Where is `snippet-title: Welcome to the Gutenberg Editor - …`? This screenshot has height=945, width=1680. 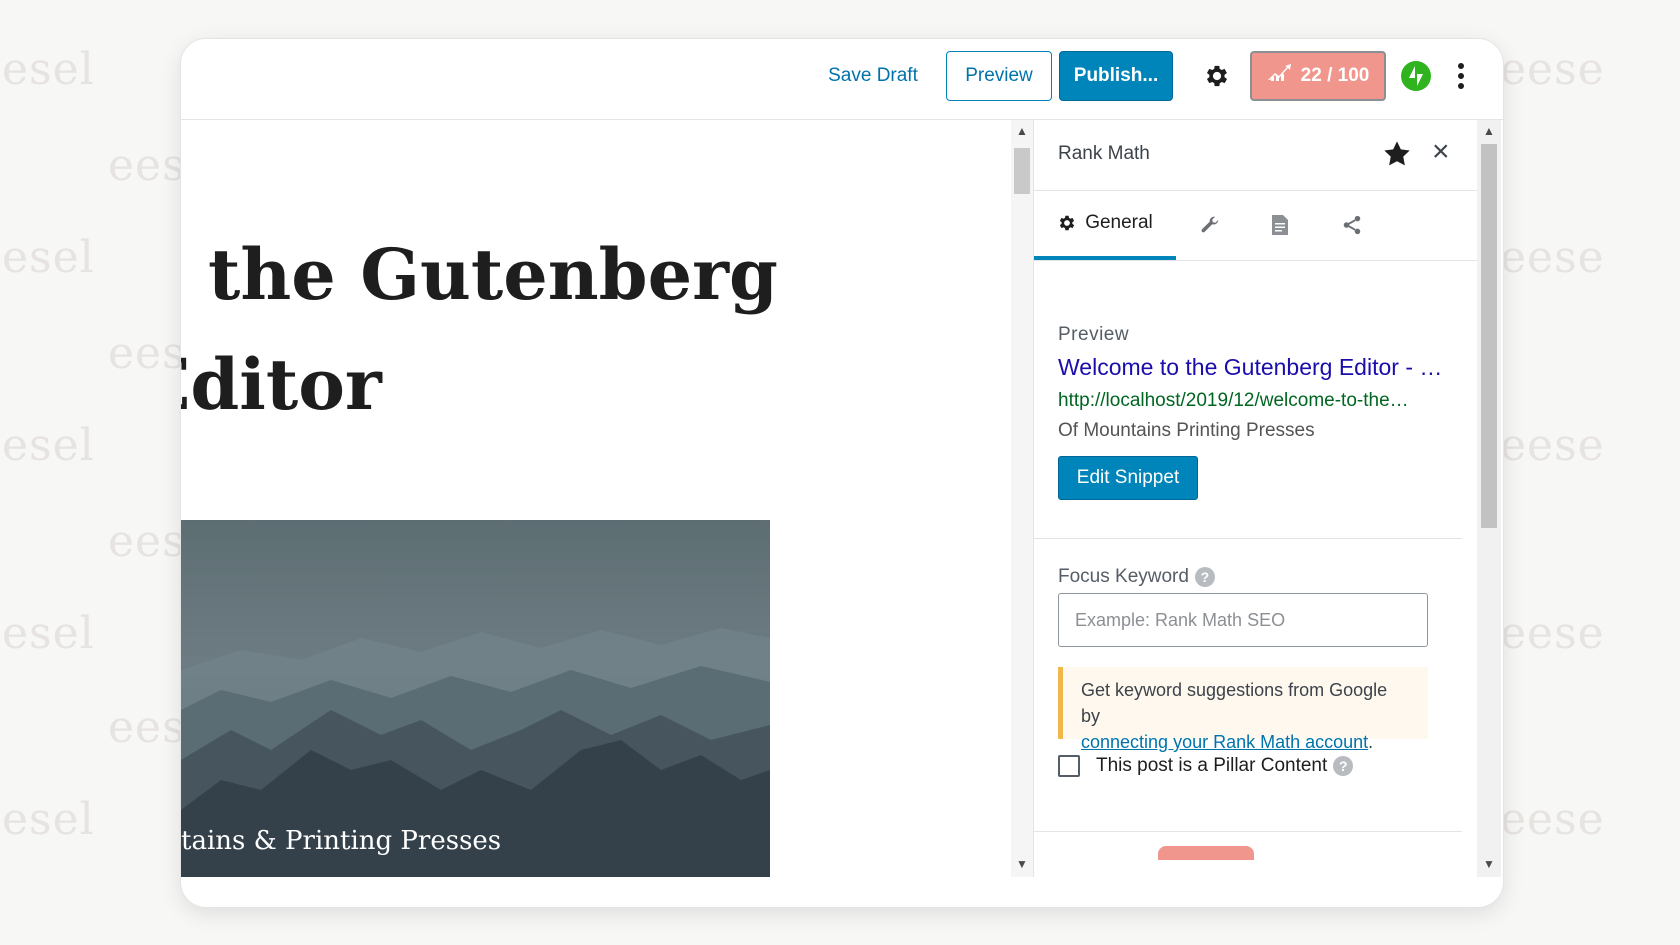
snippet-title: Welcome to the Gutenberg Editor - … is located at coordinates (1250, 367).